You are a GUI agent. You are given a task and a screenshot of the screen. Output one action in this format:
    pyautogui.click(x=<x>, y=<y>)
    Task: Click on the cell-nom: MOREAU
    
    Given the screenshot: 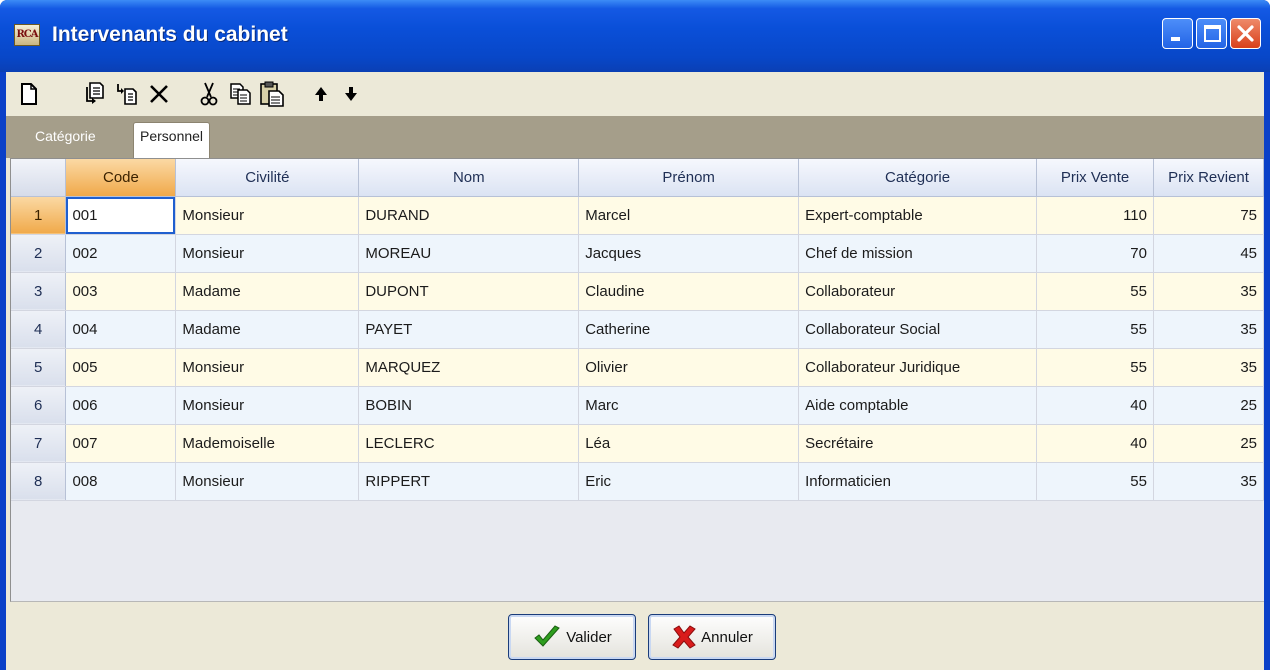 What is the action you would take?
    pyautogui.click(x=469, y=253)
    